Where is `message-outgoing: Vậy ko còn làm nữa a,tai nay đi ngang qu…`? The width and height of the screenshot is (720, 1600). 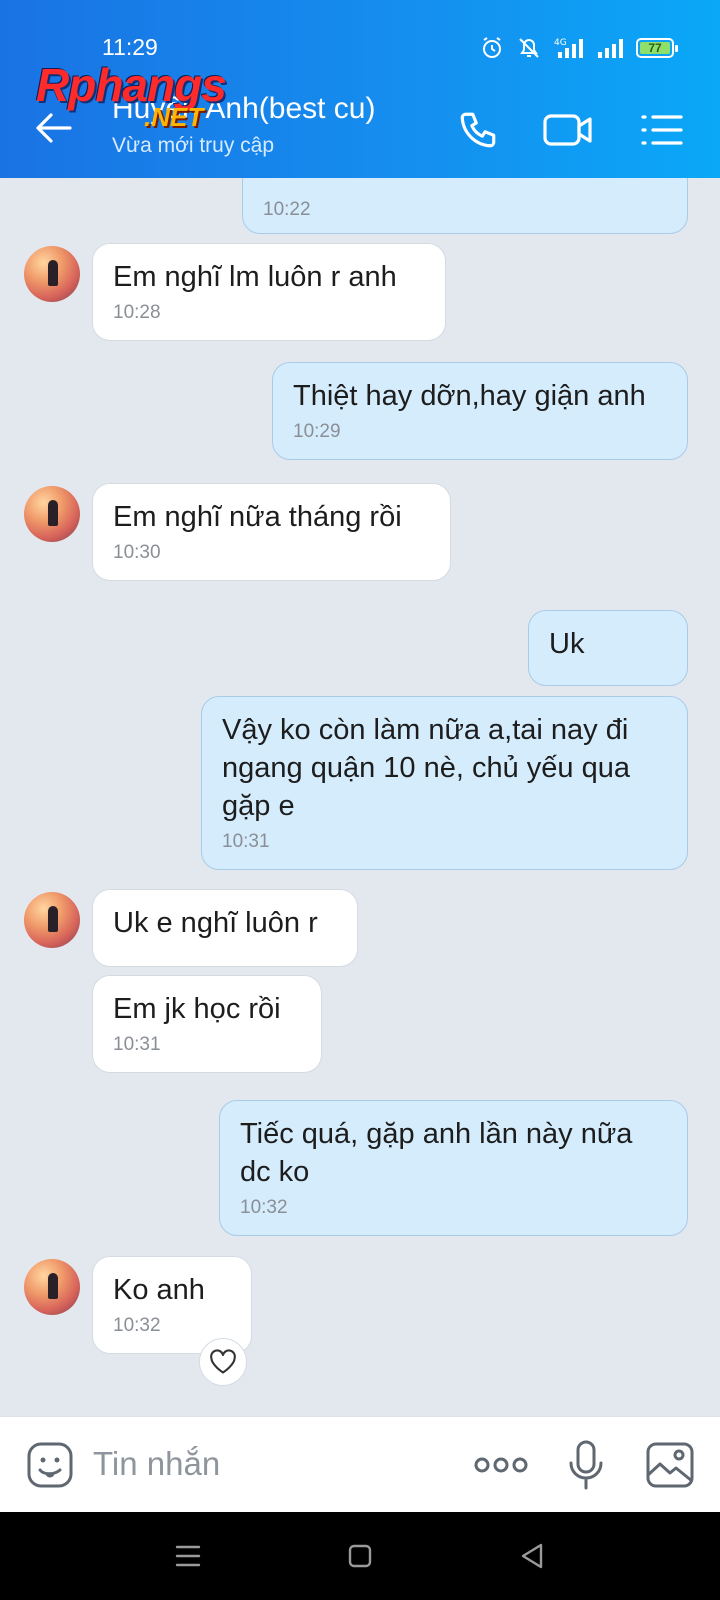
message-outgoing: Vậy ko còn làm nữa a,tai nay đi ngang qu… is located at coordinates (444, 783).